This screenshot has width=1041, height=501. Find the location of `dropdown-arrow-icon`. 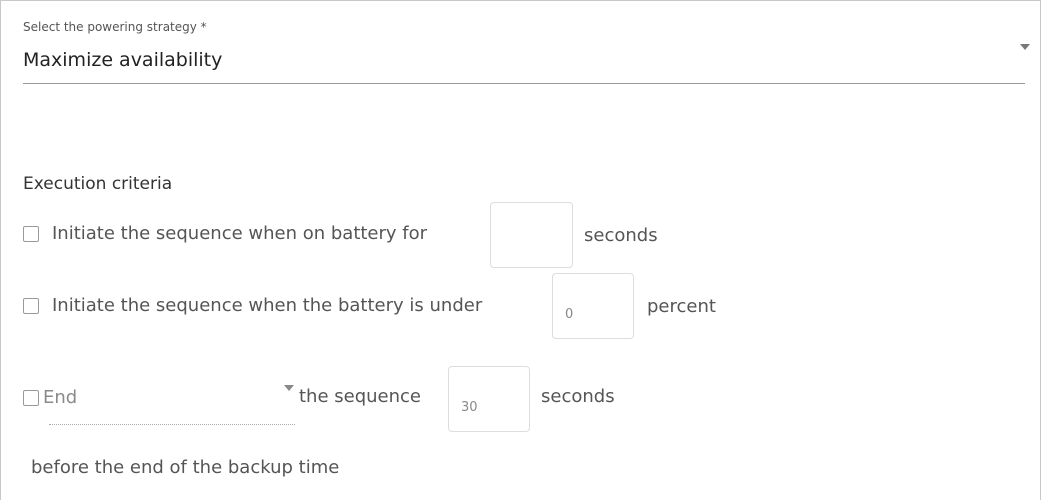

dropdown-arrow-icon is located at coordinates (1025, 47).